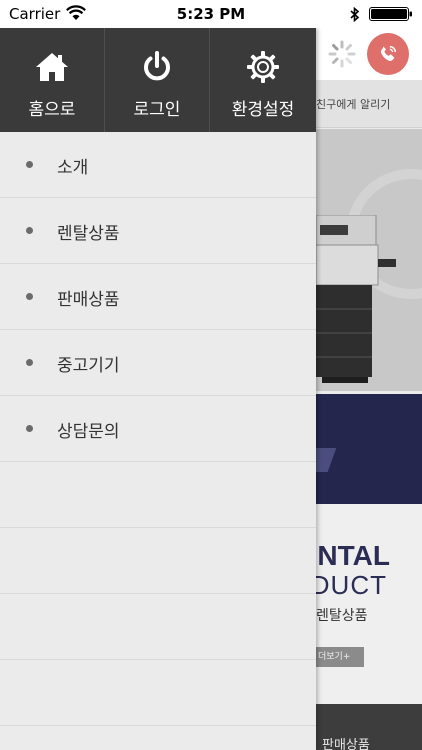  What do you see at coordinates (158, 165) in the screenshot?
I see `menu-item-intro: 소개` at bounding box center [158, 165].